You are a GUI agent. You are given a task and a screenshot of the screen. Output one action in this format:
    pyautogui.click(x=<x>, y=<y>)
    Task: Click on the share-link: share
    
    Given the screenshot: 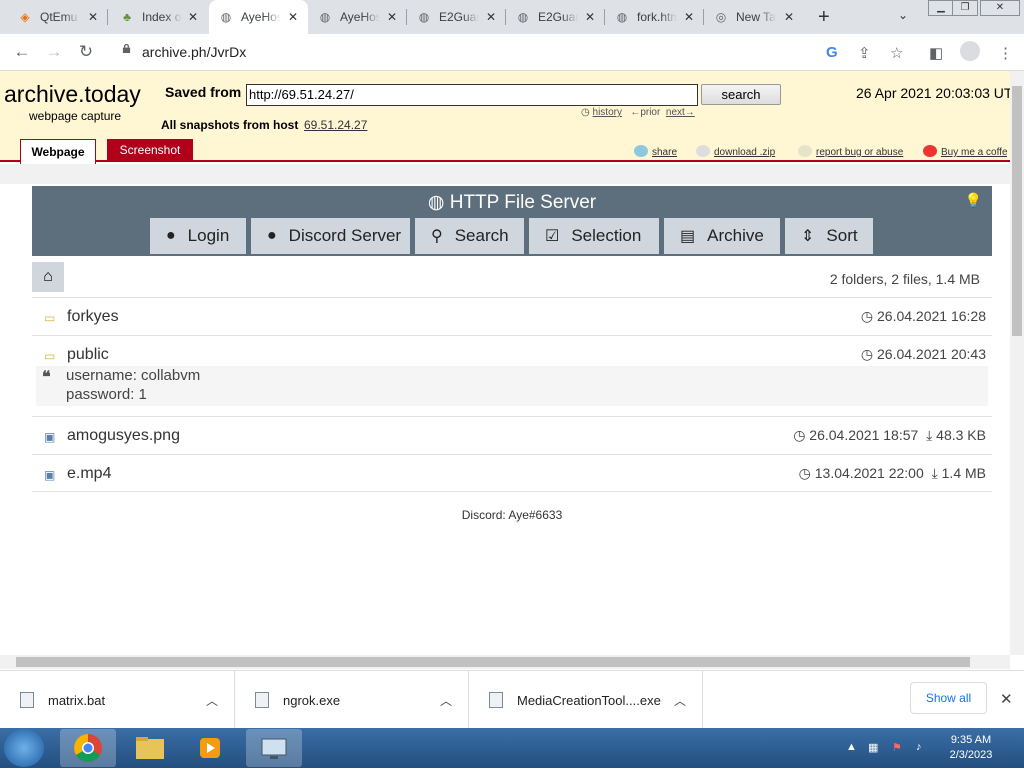 What is the action you would take?
    pyautogui.click(x=655, y=151)
    